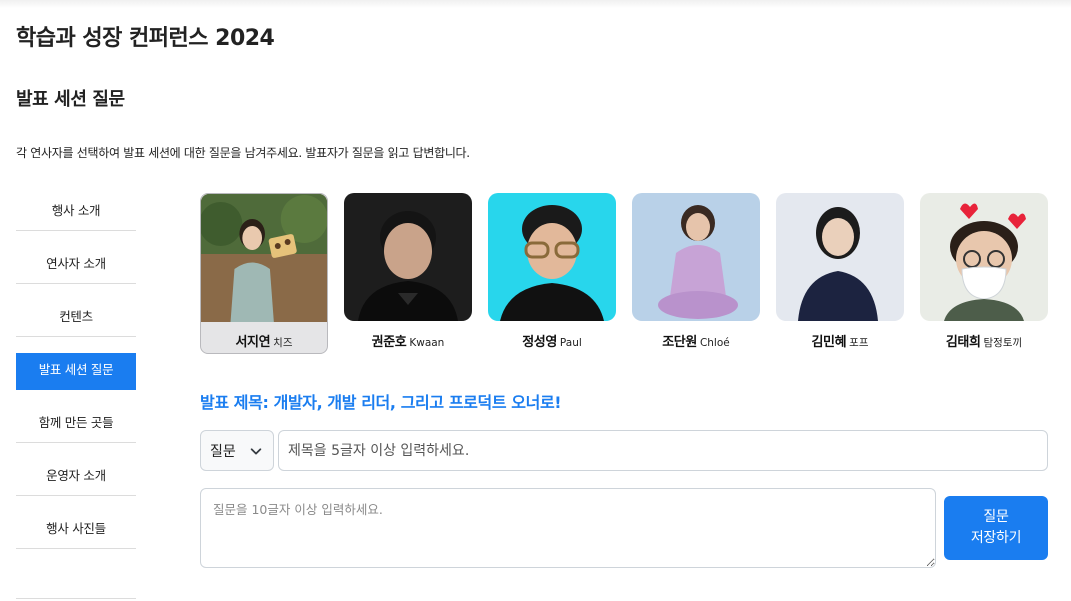  What do you see at coordinates (1003, 343) in the screenshot?
I see `speaker-nickname: 탐정토끼` at bounding box center [1003, 343].